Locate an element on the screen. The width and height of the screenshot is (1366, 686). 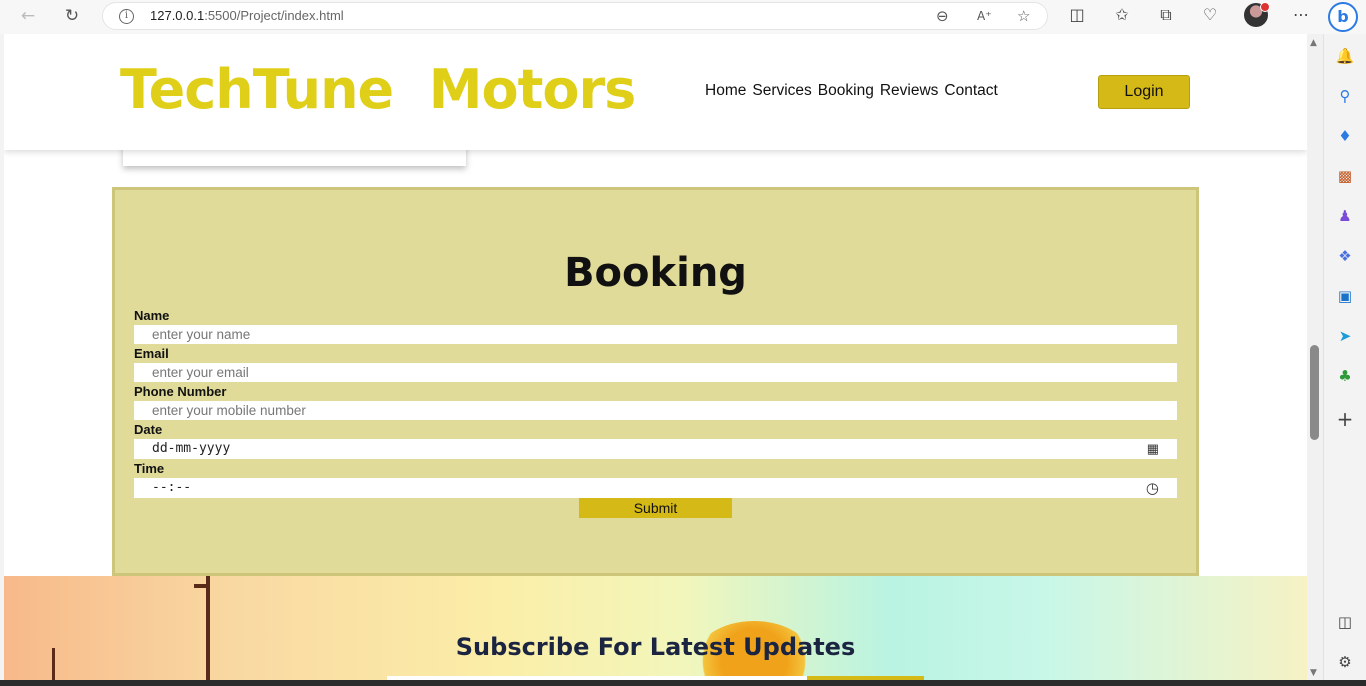
favorite-star-icon: ☆ is located at coordinates (1023, 16).